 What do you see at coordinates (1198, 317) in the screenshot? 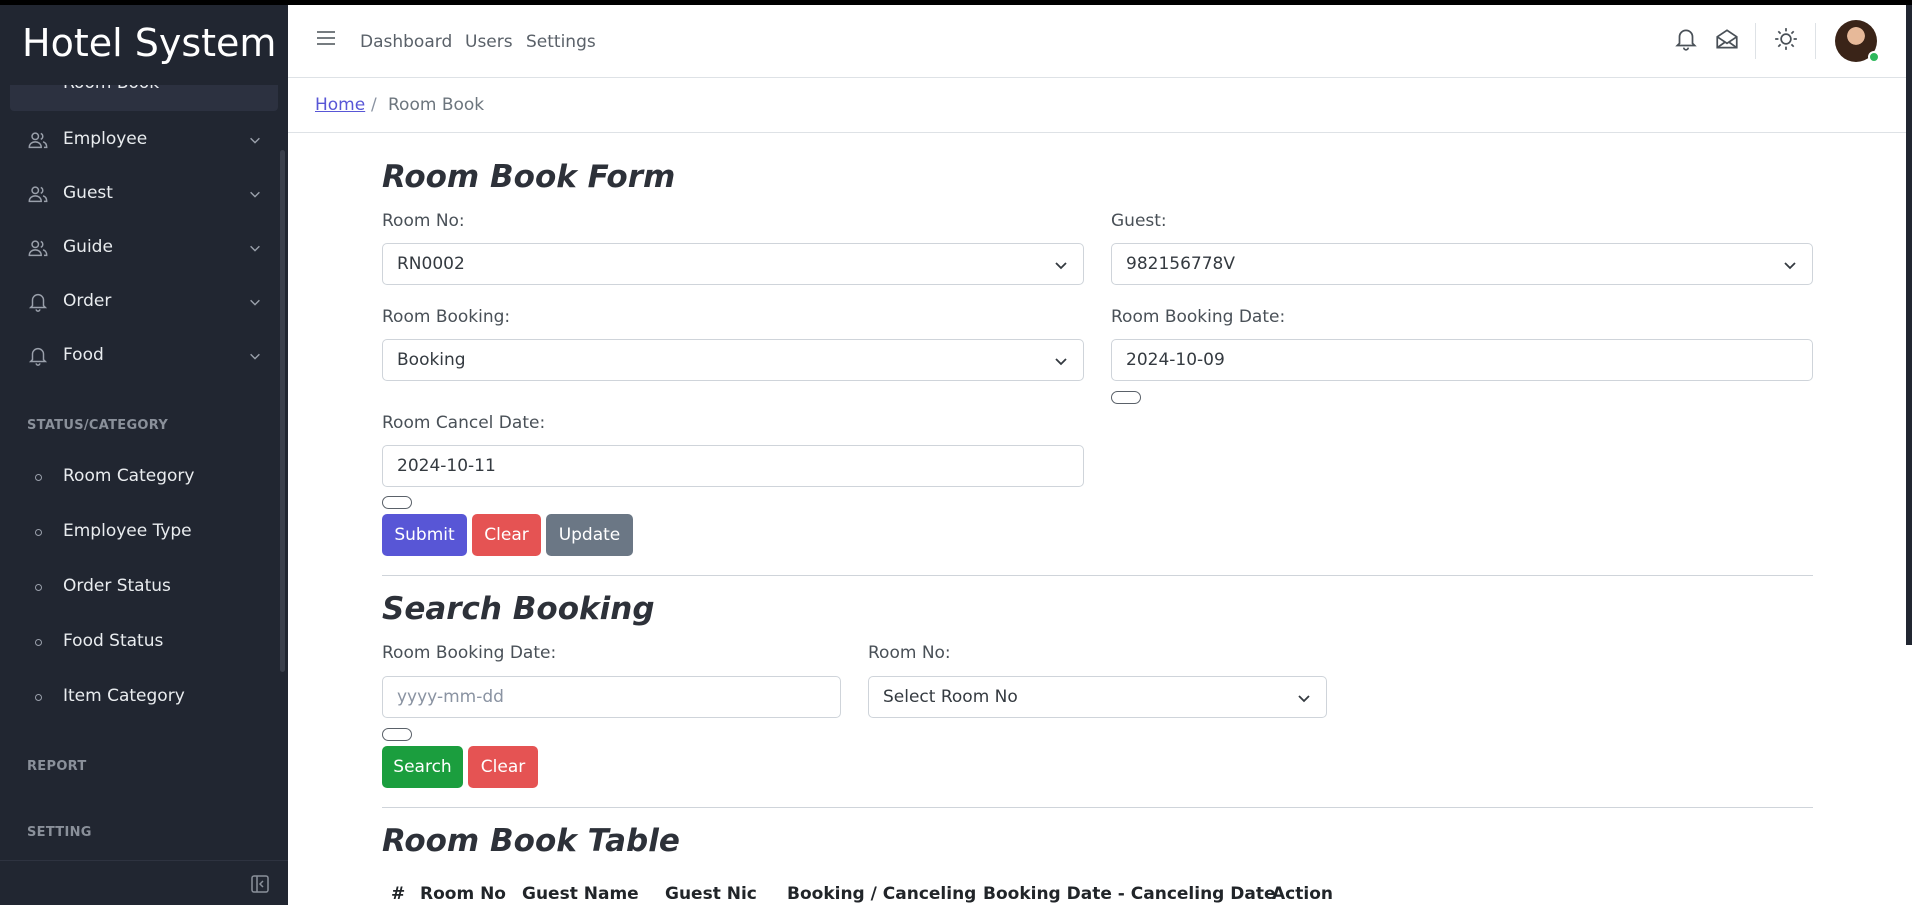
I see `booking-date-label: Room Booking Date:` at bounding box center [1198, 317].